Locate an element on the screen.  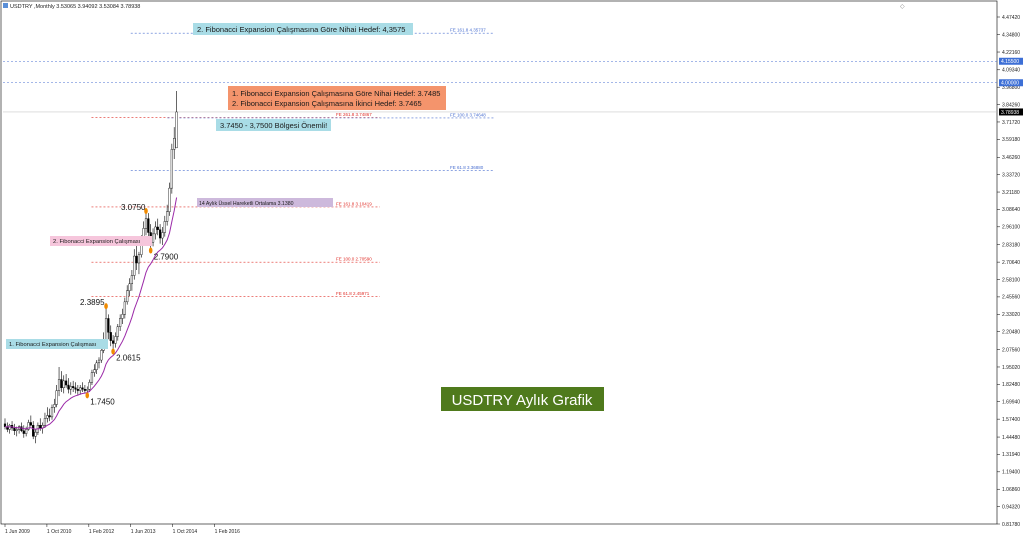
y-tick-label: 2.45560 is located at coordinates (1011, 298).